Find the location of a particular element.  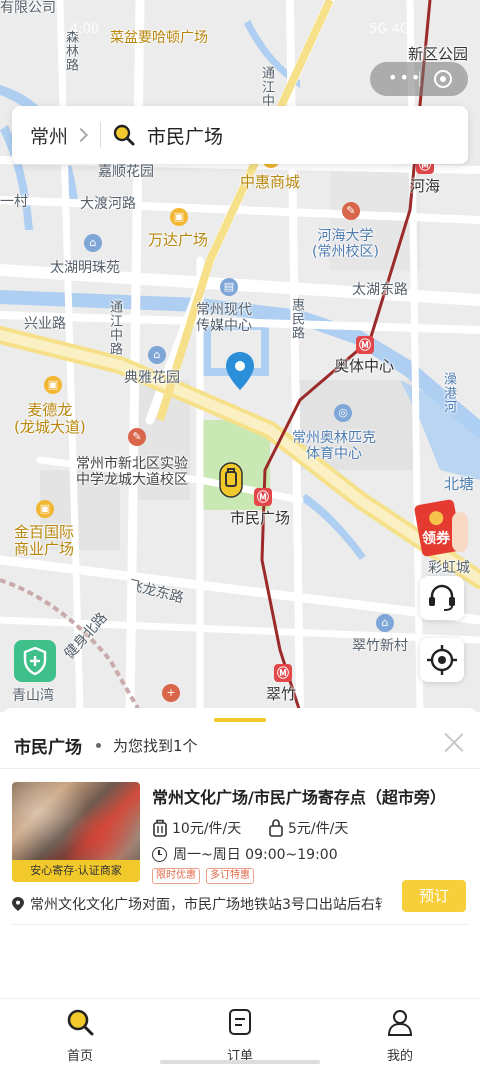

tab-home: 首页 is located at coordinates (80, 1035).